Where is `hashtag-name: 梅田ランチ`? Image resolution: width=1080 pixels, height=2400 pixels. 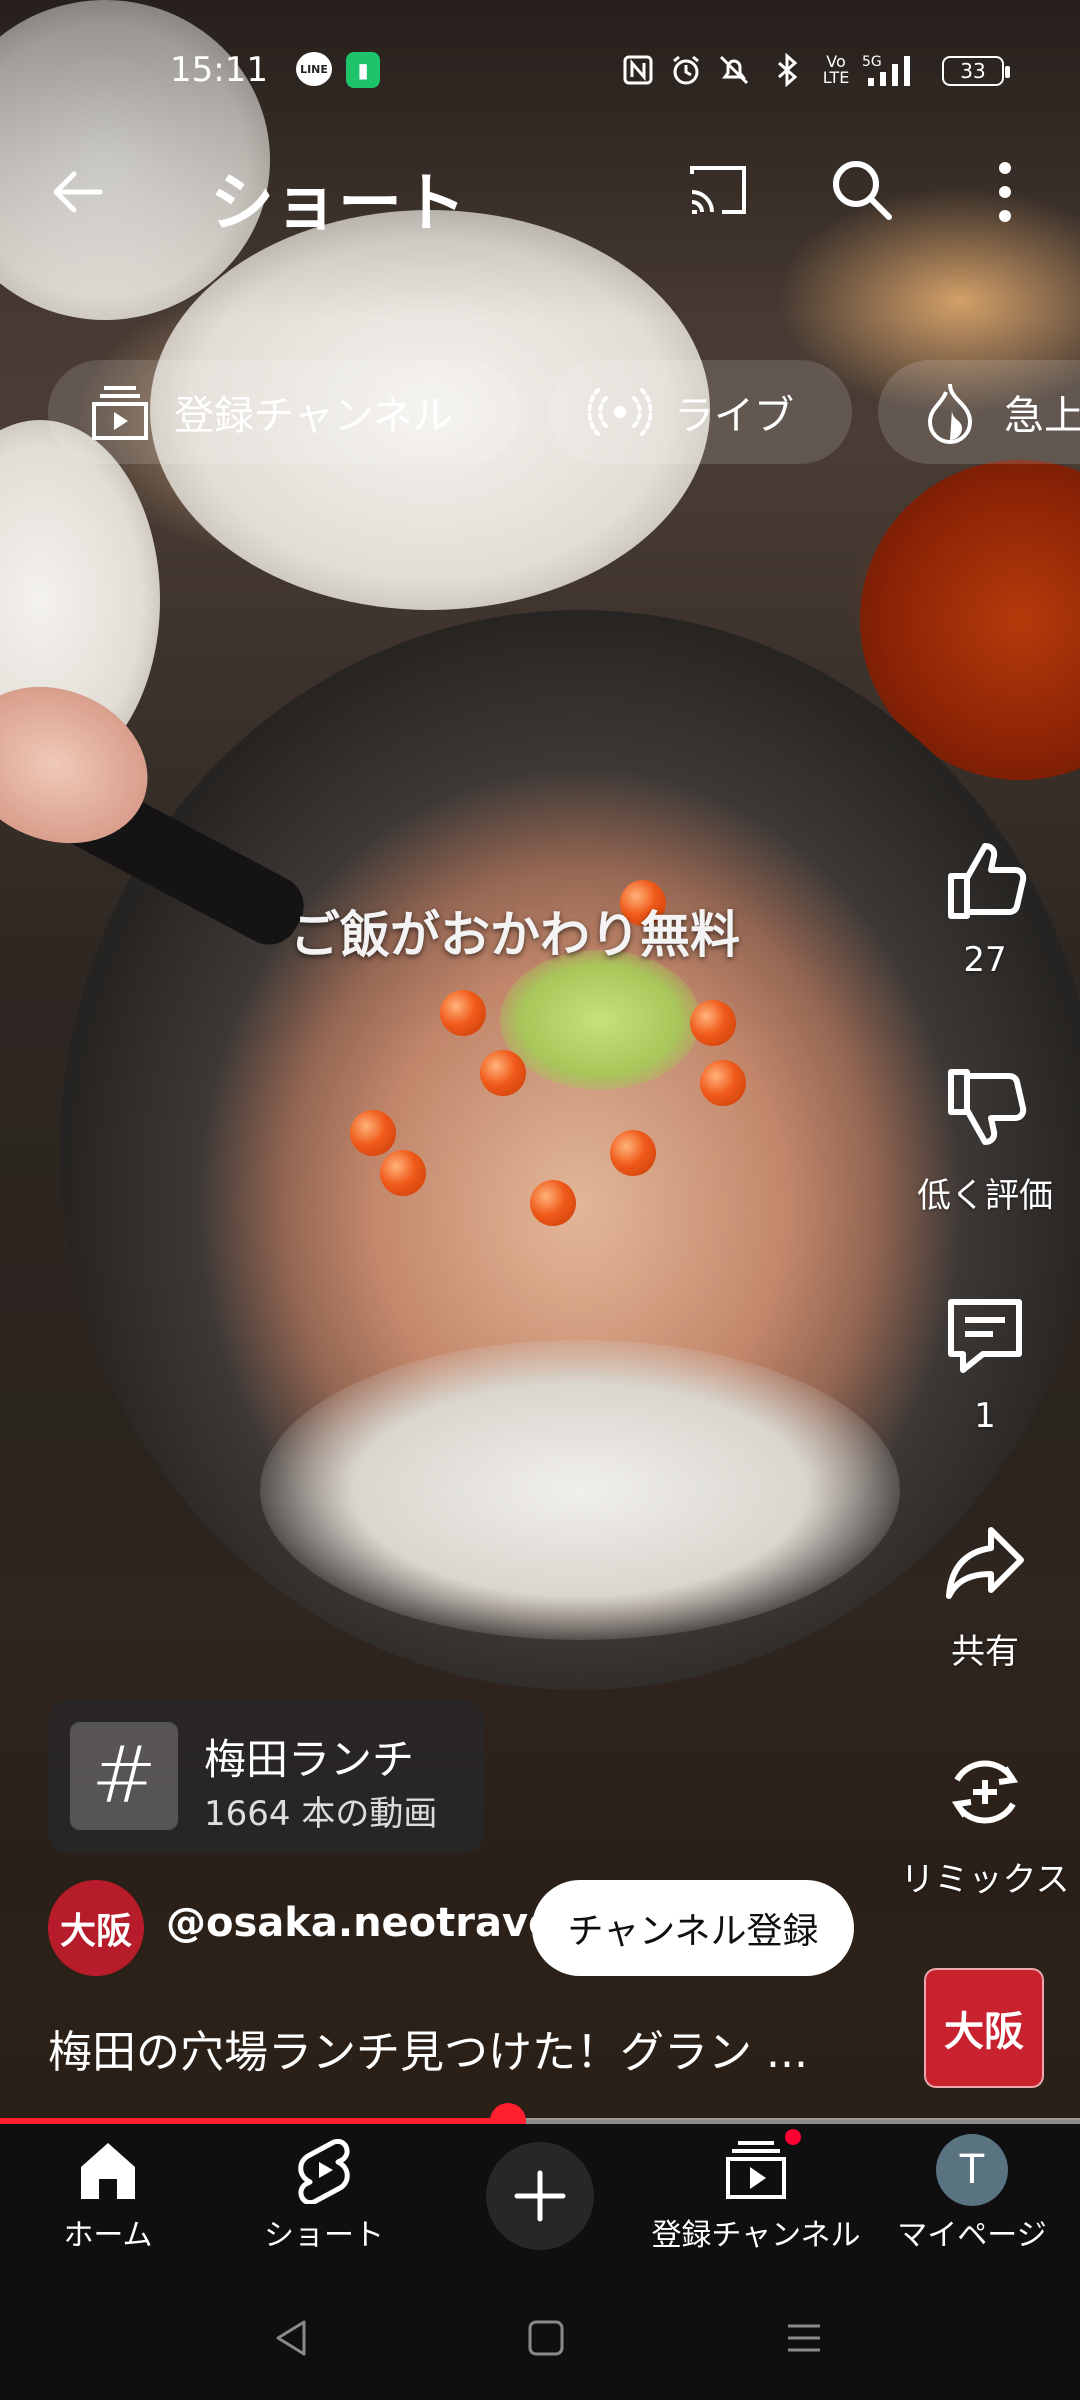
hashtag-name: 梅田ランチ is located at coordinates (309, 1759).